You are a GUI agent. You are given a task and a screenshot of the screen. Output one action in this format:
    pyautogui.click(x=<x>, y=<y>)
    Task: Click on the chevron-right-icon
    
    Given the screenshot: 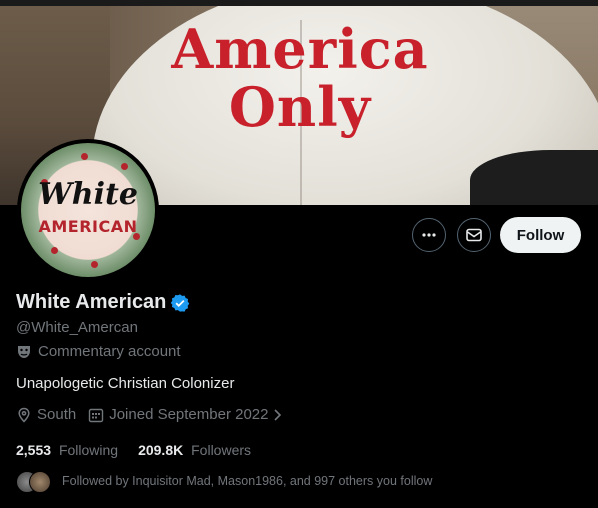 What is the action you would take?
    pyautogui.click(x=278, y=414)
    